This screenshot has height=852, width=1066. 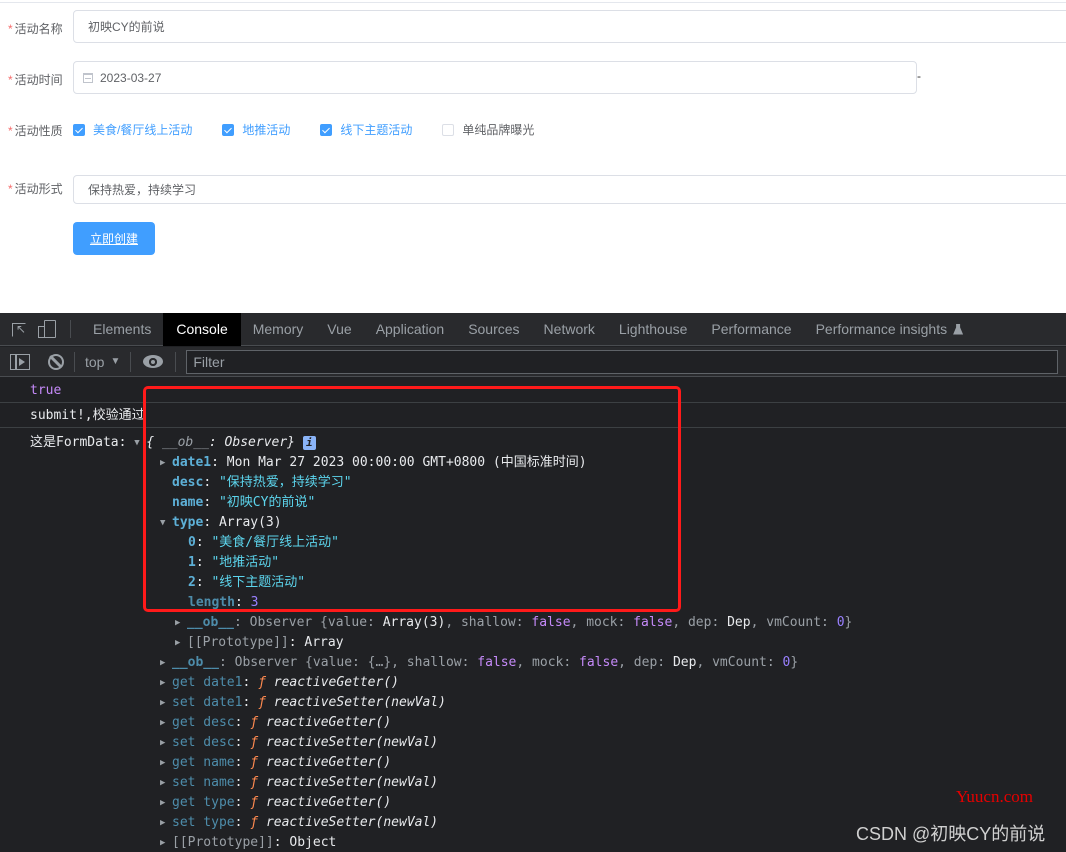 I want to click on checkbox-unchecked-icon, so click(x=448, y=129).